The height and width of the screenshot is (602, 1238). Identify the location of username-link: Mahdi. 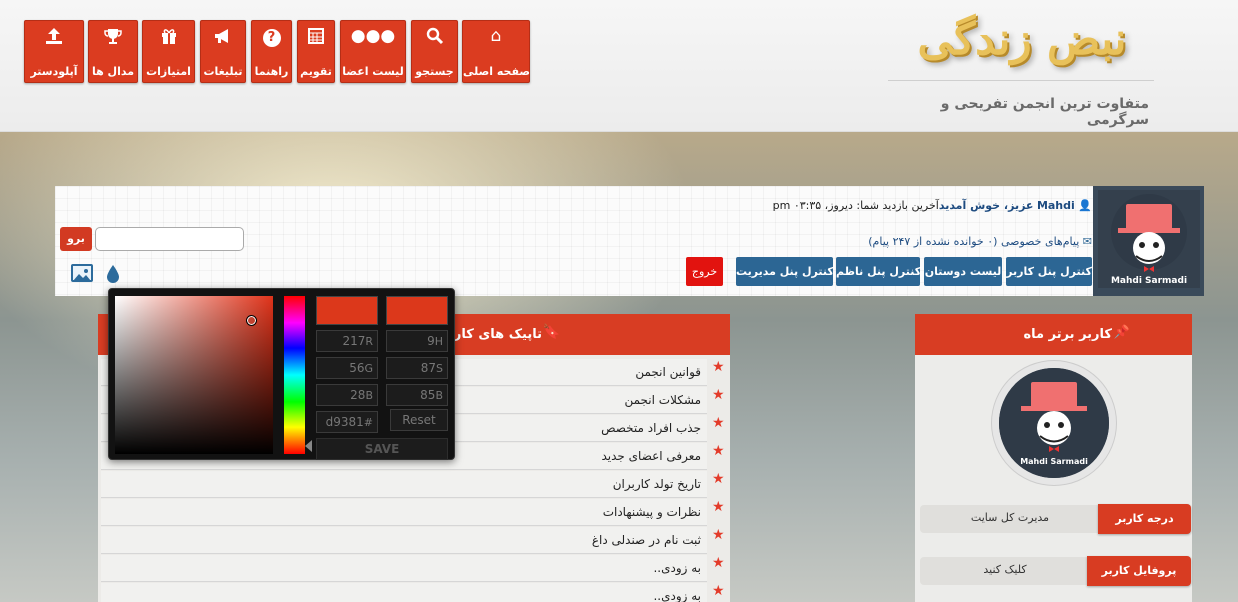
(1056, 205).